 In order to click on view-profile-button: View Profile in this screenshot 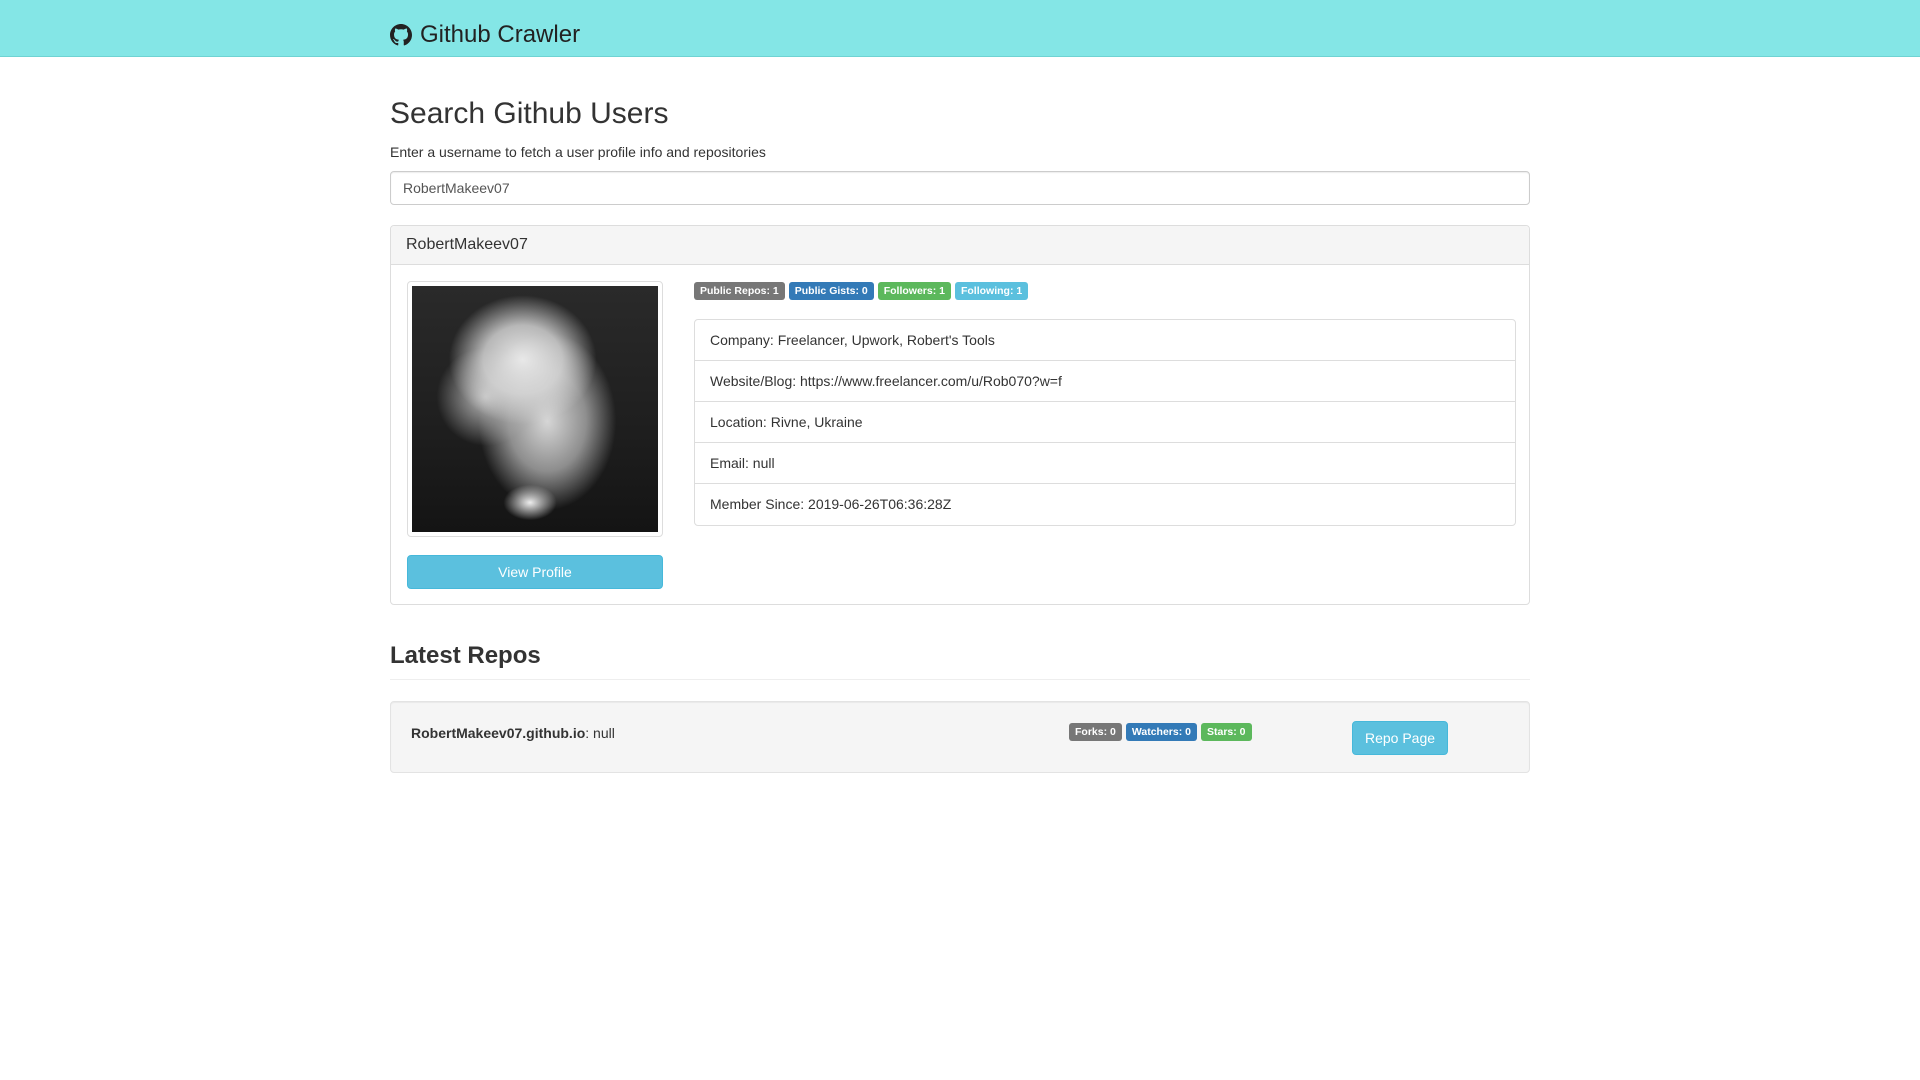, I will do `click(535, 572)`.